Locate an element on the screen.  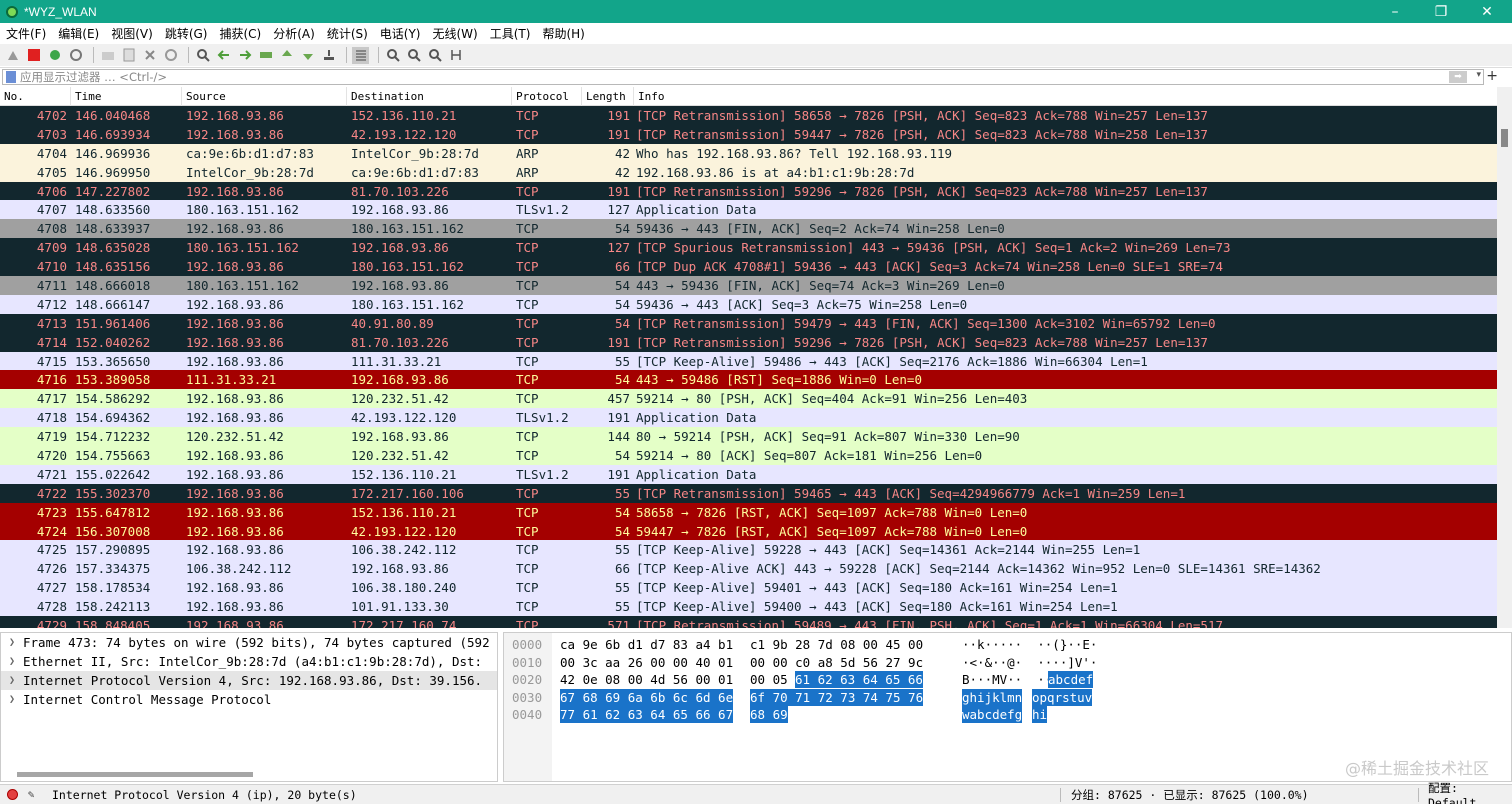
column-header-time: Time is located at coordinates (126, 96).